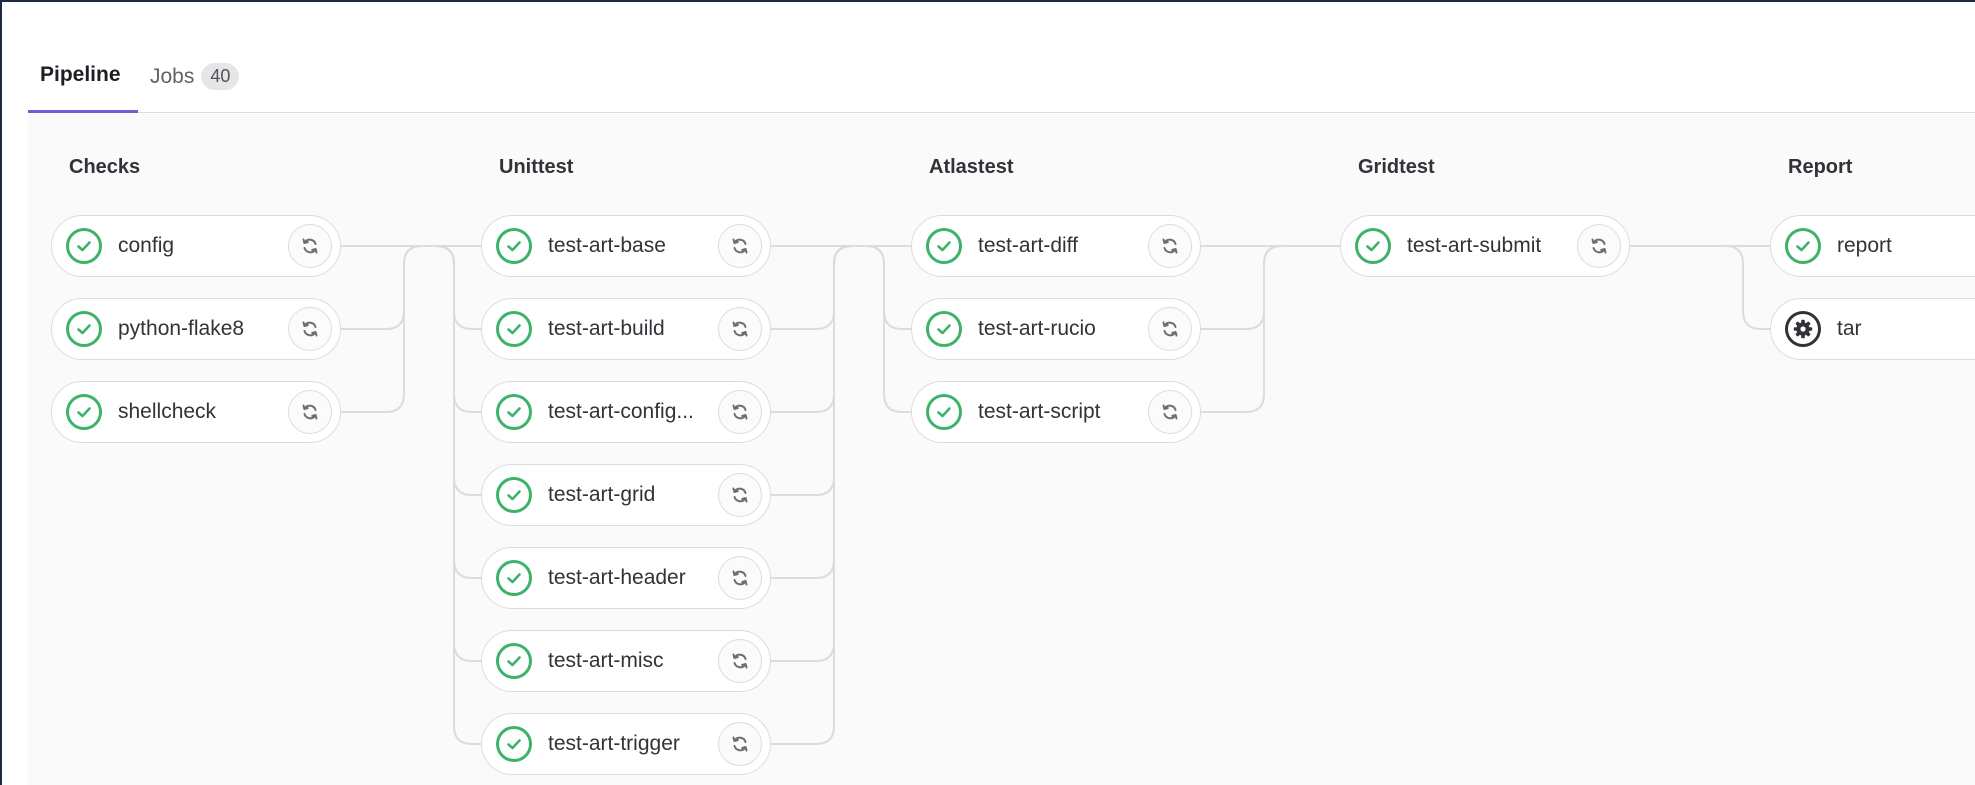 Image resolution: width=1975 pixels, height=785 pixels. I want to click on tab-pipeline: Pipeline, so click(83, 76).